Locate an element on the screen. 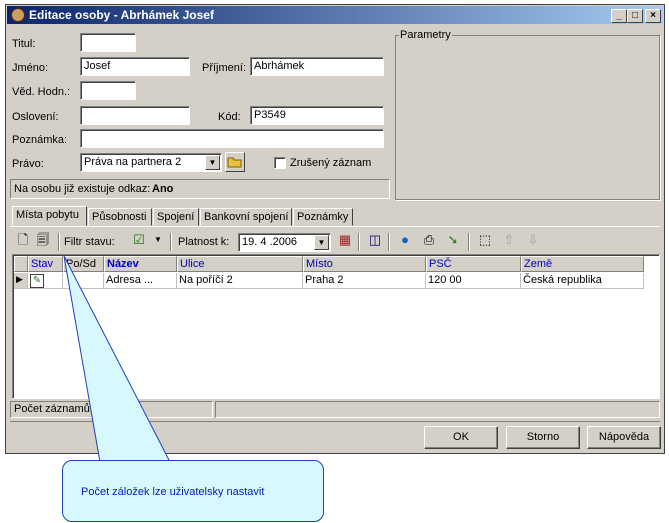  callout-text: Počet záložek lze uživatelsky nastavit is located at coordinates (173, 492).